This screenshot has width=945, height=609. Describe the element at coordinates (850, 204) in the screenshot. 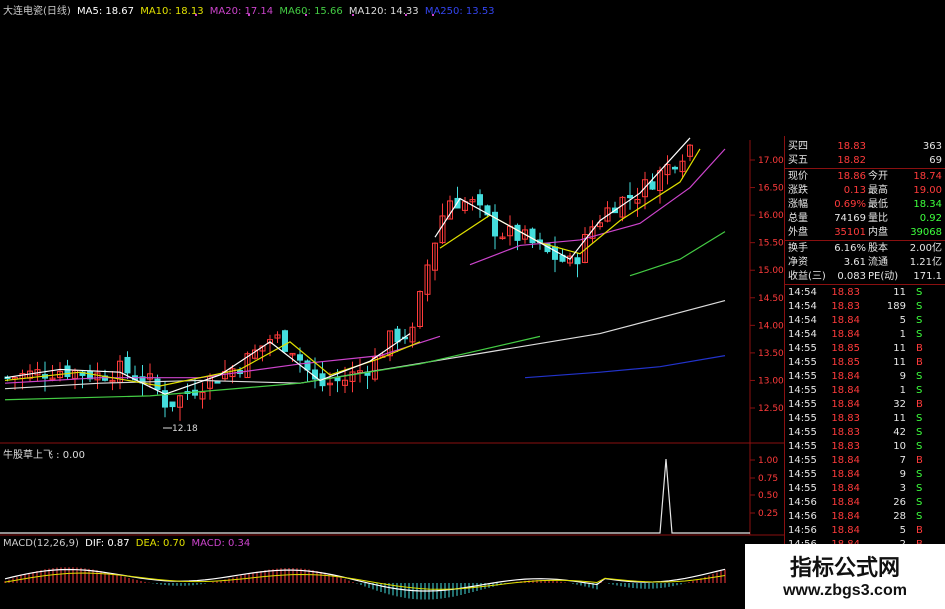

I see `stat-value: 0.69%` at that location.